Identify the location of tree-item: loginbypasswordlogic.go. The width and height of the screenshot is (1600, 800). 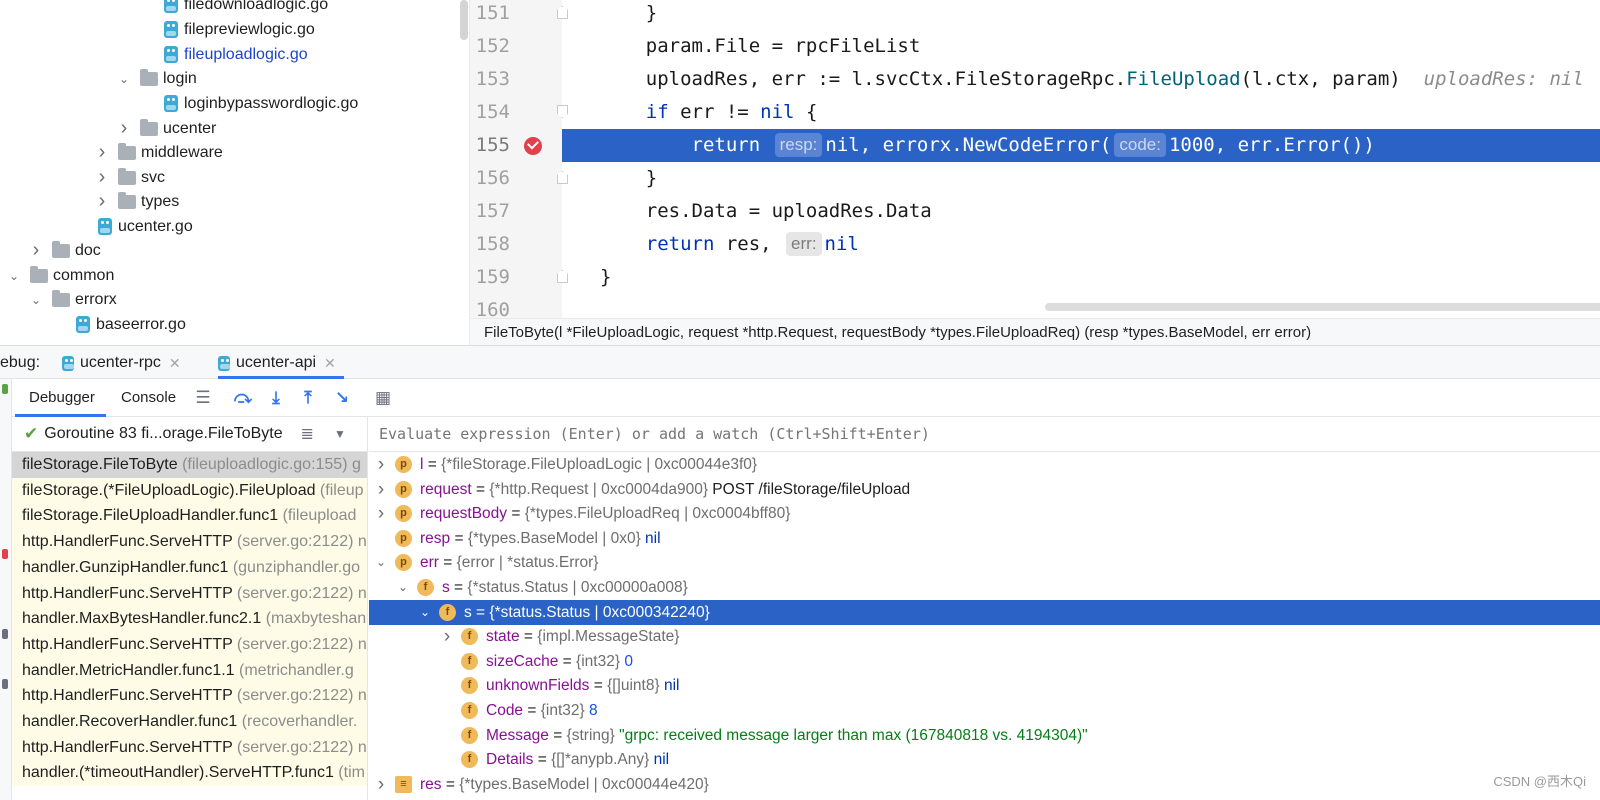
(261, 103).